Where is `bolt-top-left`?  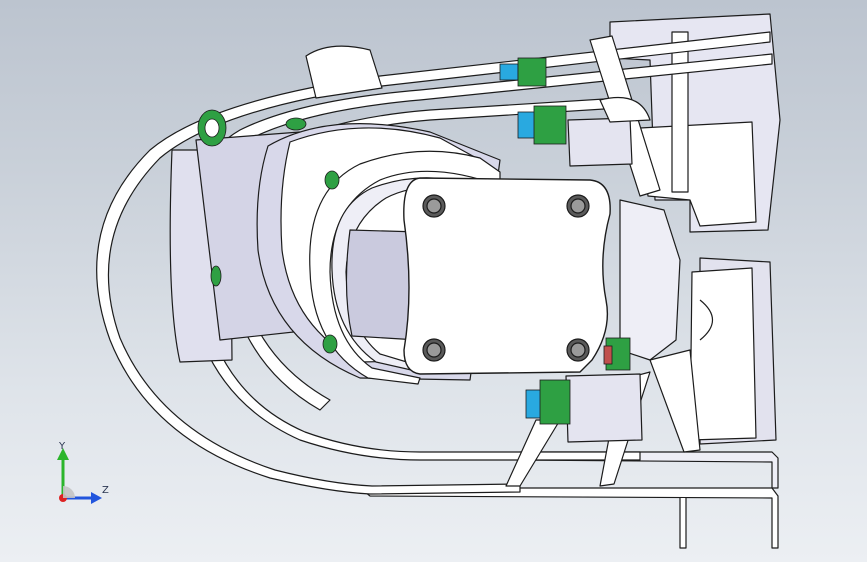
bolt-top-left is located at coordinates (542, 125).